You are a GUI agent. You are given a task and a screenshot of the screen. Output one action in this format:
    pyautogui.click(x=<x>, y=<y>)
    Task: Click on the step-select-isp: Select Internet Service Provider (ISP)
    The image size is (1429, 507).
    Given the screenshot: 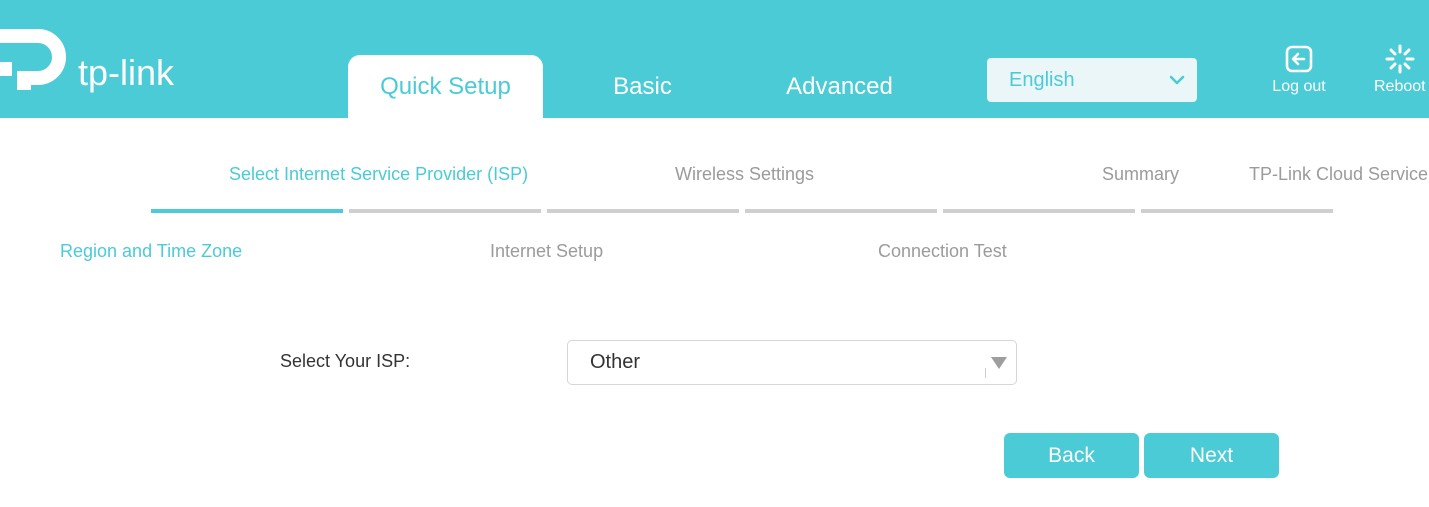 What is the action you would take?
    pyautogui.click(x=379, y=174)
    